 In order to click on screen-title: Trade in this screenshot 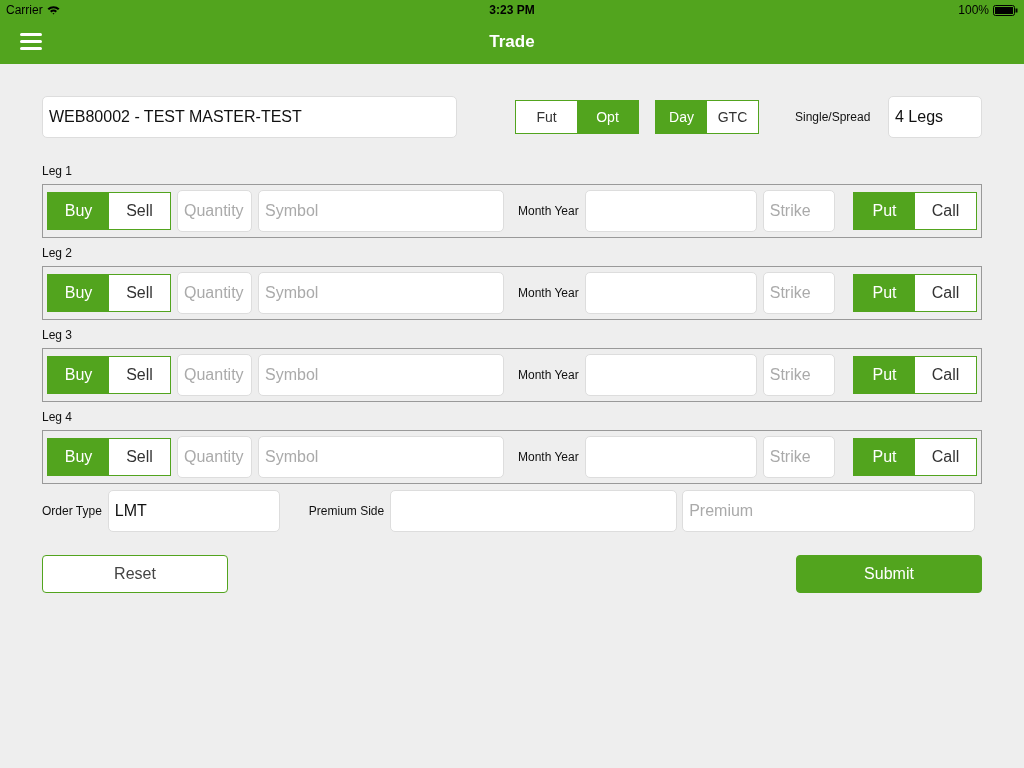, I will do `click(512, 42)`.